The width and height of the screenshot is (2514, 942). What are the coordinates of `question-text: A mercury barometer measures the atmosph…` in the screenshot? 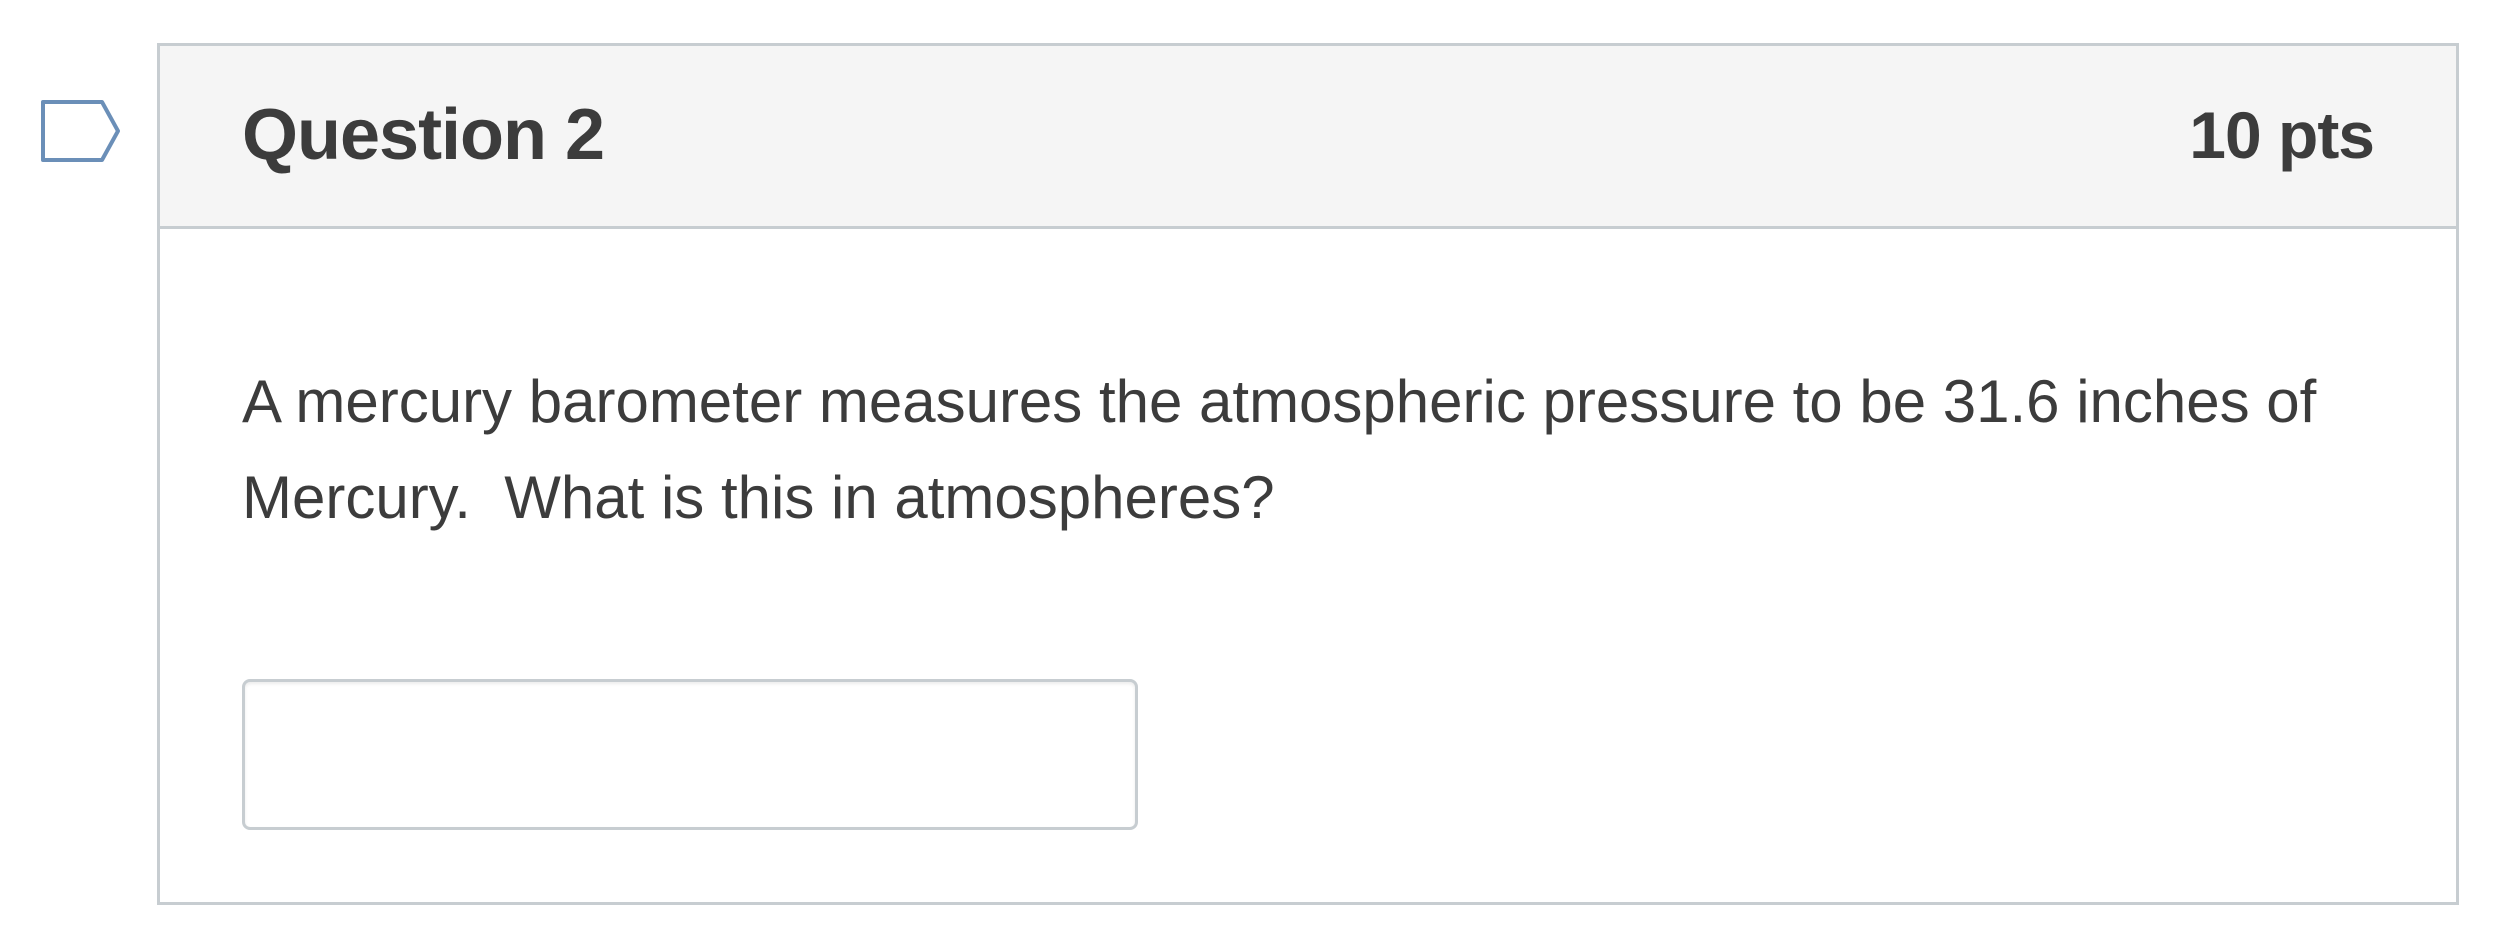 It's located at (1288, 449).